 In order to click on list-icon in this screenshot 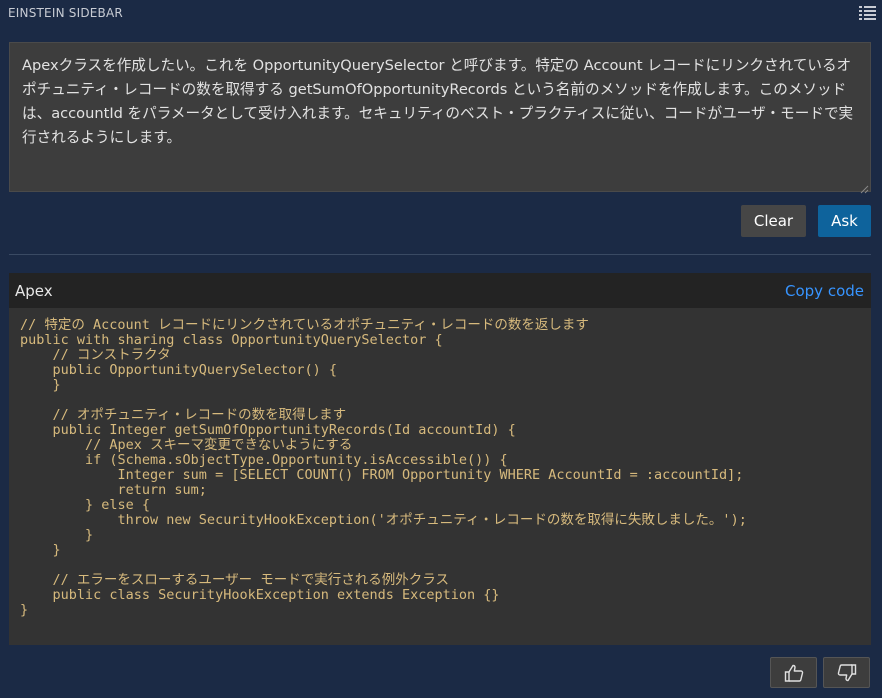, I will do `click(867, 12)`.